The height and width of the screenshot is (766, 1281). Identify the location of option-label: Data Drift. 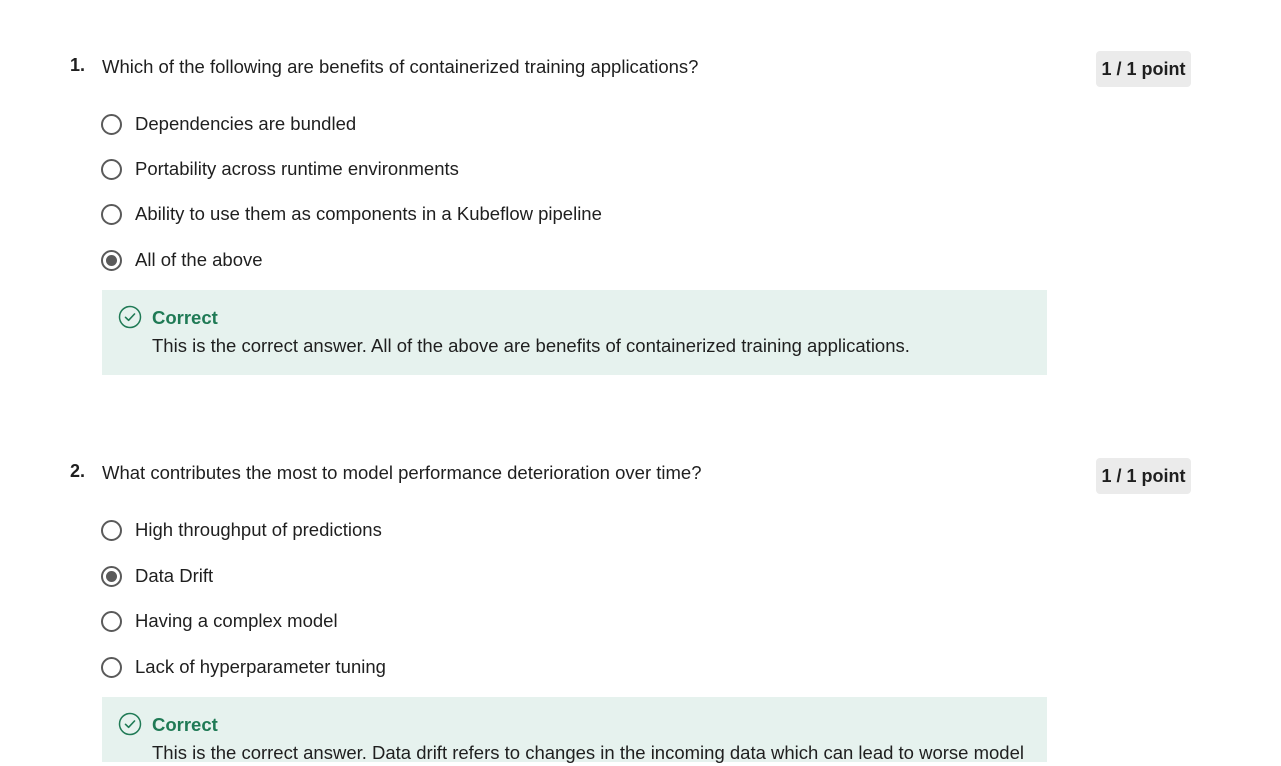
(174, 575).